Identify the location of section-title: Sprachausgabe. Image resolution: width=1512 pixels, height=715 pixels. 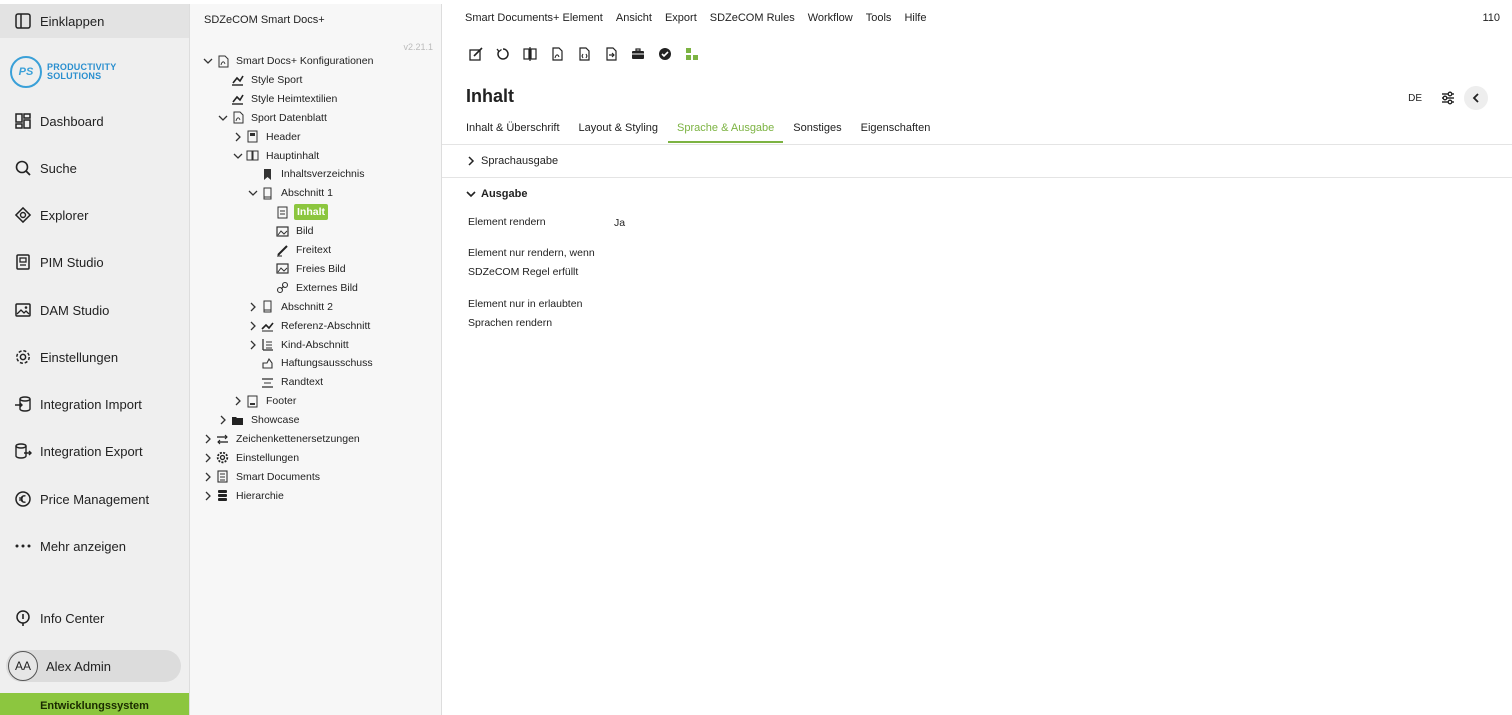
(520, 161).